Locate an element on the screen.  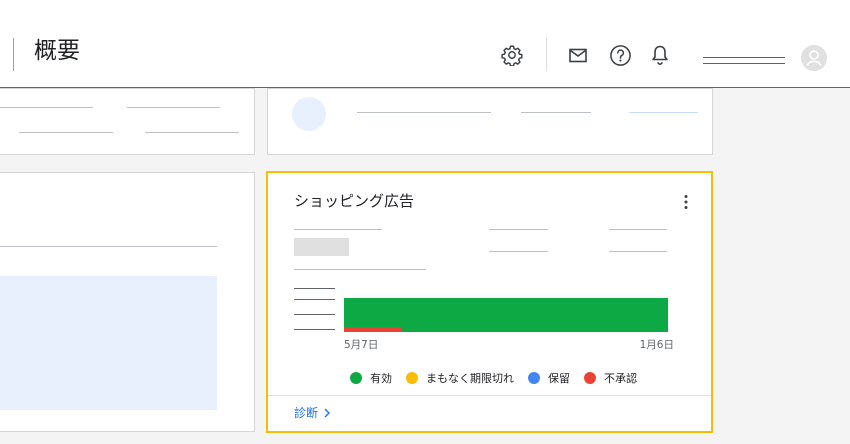
diagnostics-link: 診断 is located at coordinates (312, 413).